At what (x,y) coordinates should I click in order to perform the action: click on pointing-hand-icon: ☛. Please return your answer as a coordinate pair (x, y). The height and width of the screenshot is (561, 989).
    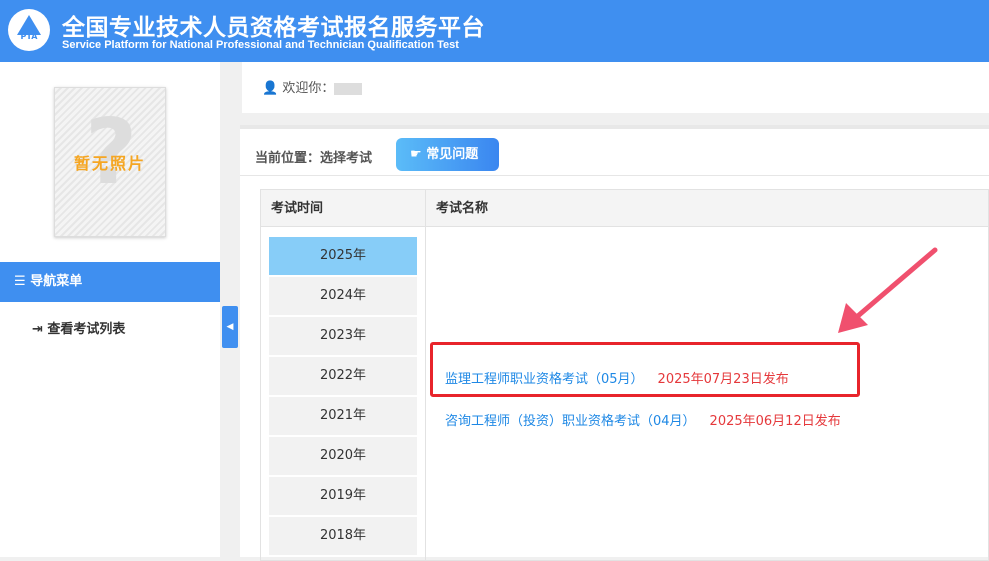
    Looking at the image, I should click on (418, 154).